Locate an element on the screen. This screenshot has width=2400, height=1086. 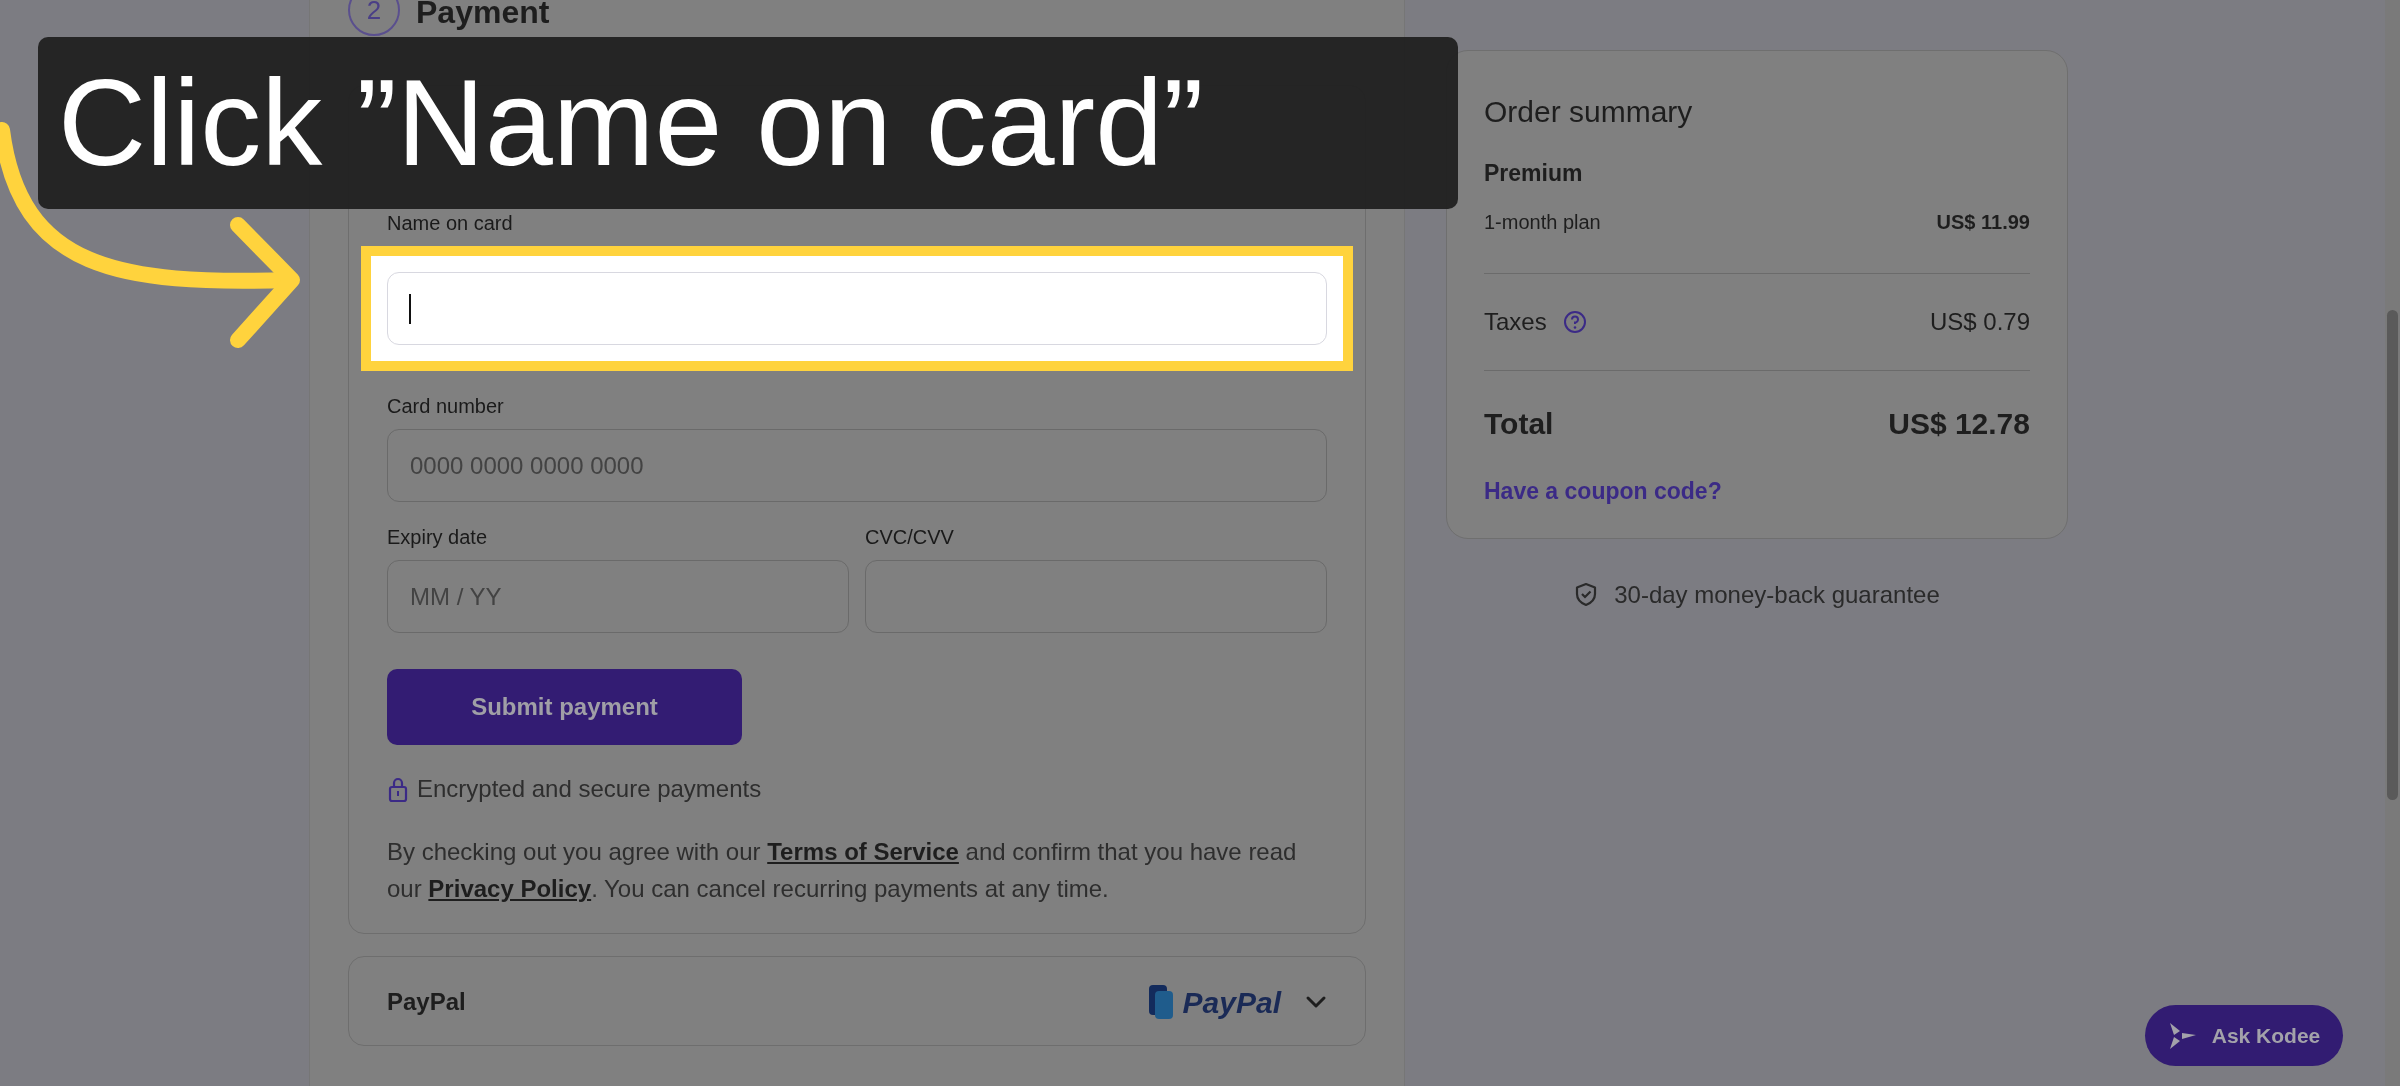
total-label: Total is located at coordinates (1519, 423).